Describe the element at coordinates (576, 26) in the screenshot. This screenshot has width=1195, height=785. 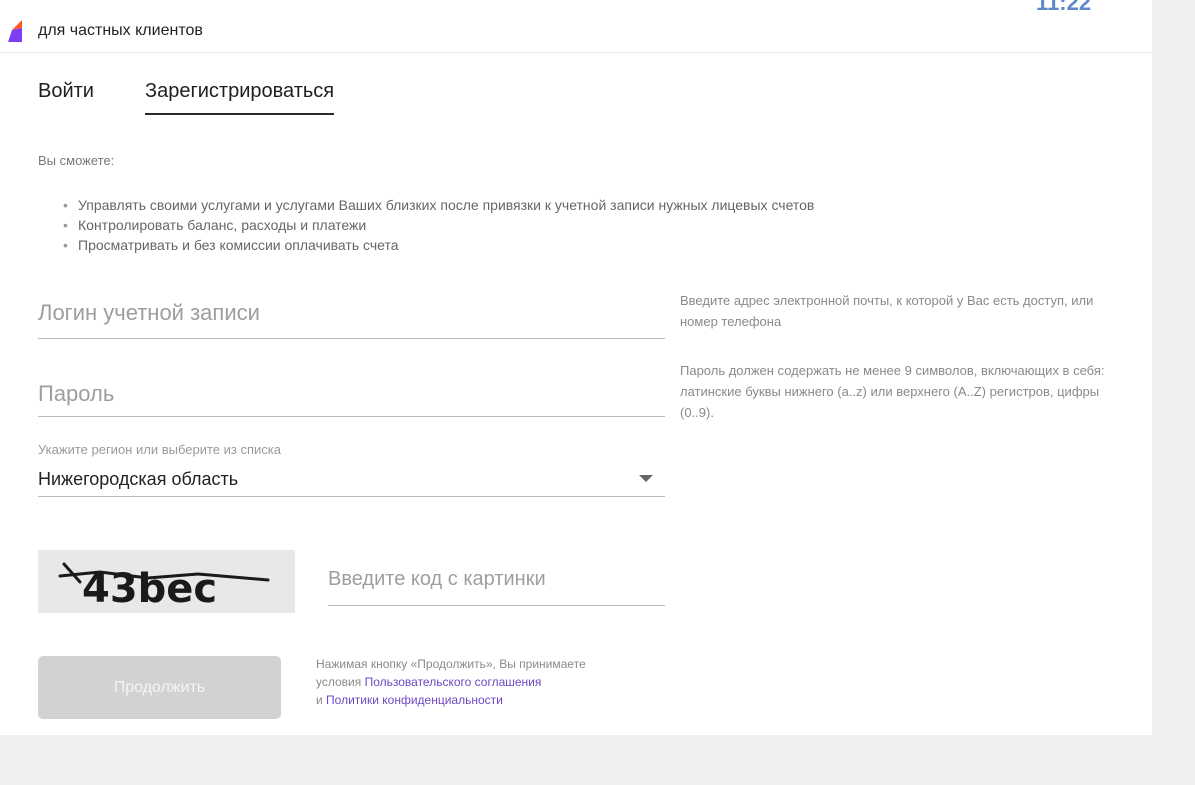
I see `header: для частных клиентов 11:22` at that location.